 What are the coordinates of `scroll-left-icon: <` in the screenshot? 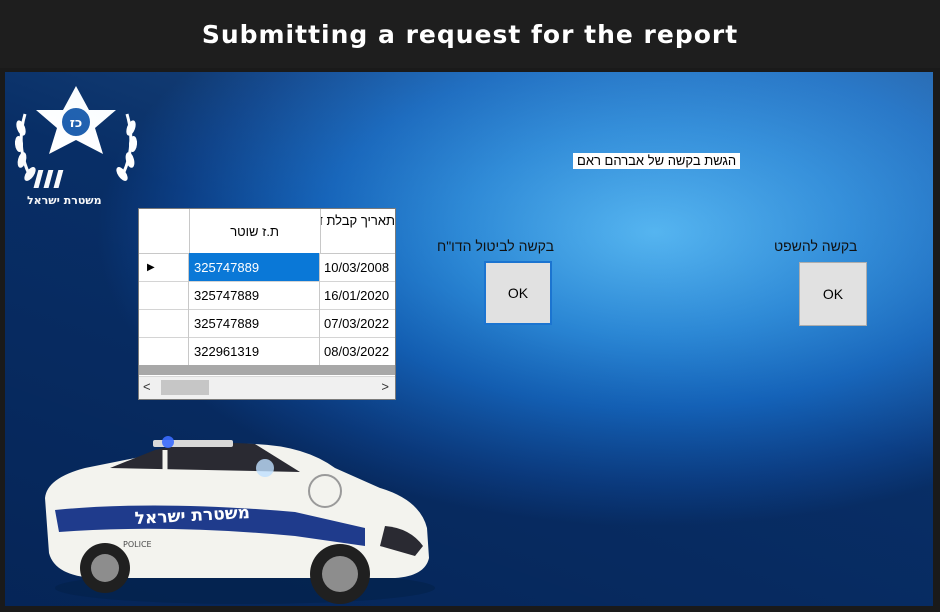 It's located at (147, 386).